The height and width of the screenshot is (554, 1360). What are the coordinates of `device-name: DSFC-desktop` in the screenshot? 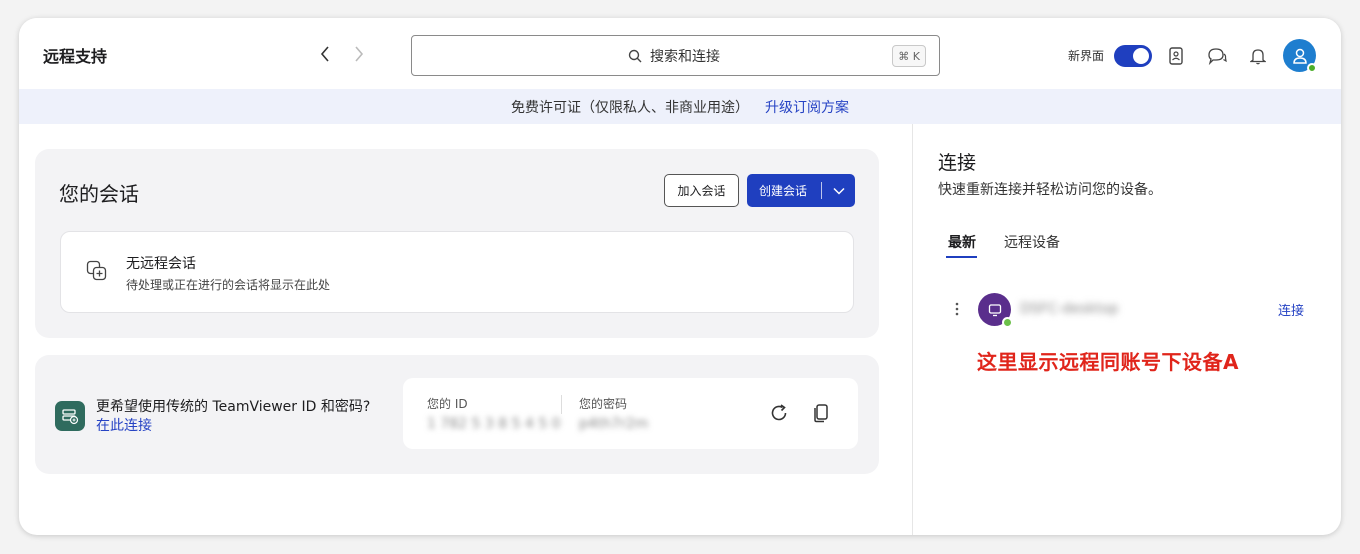 It's located at (1069, 309).